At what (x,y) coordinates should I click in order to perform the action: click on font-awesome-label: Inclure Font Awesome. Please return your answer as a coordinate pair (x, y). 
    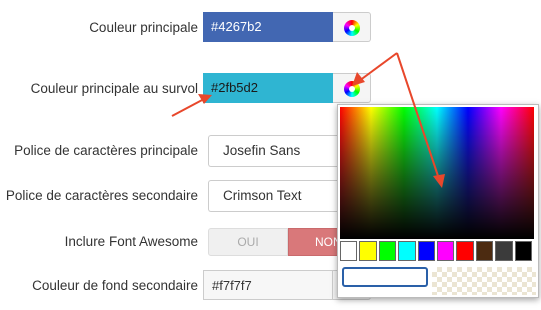
    Looking at the image, I should click on (131, 241).